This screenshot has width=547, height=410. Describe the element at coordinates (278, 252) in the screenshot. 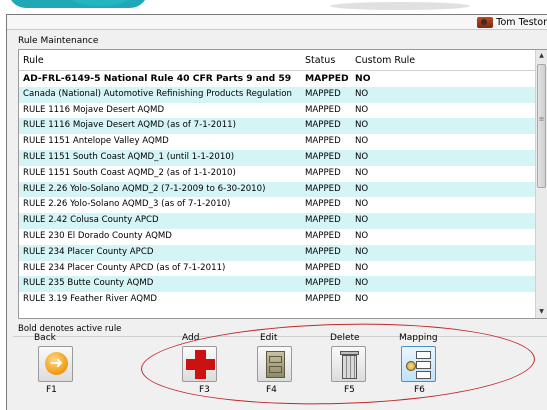

I see `table-row: RULE 234 Placer County APCD MAPPED NO` at that location.